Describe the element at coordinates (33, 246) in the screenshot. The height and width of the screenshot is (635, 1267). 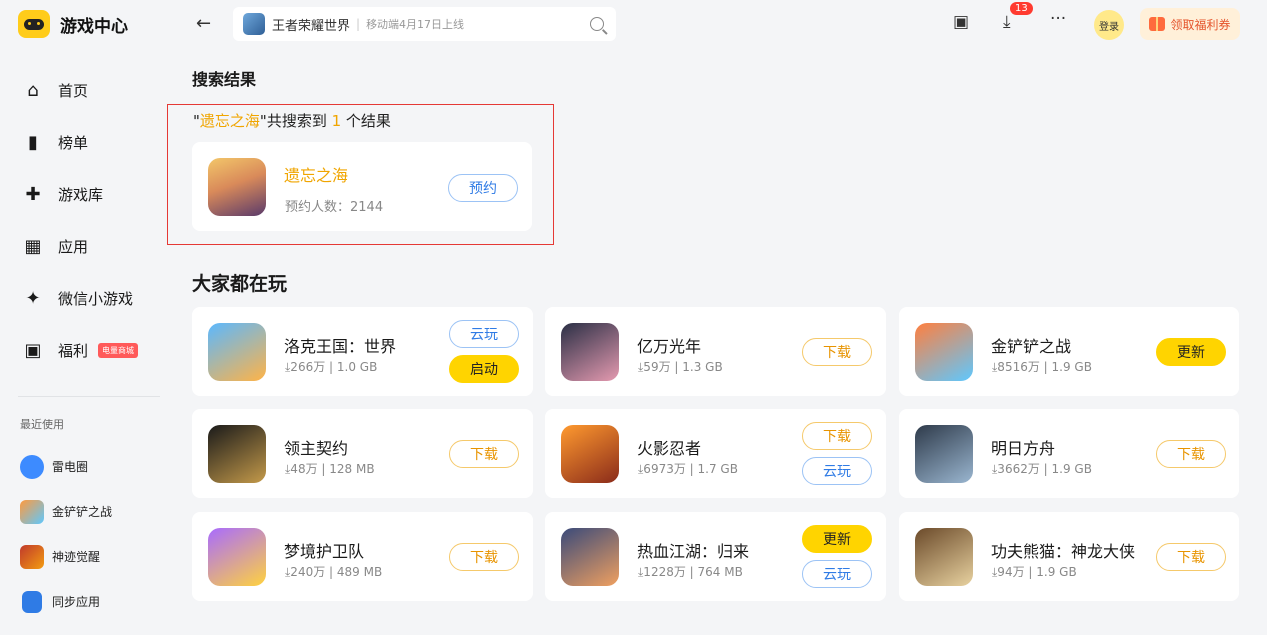
I see `apps-icon: ▦` at that location.